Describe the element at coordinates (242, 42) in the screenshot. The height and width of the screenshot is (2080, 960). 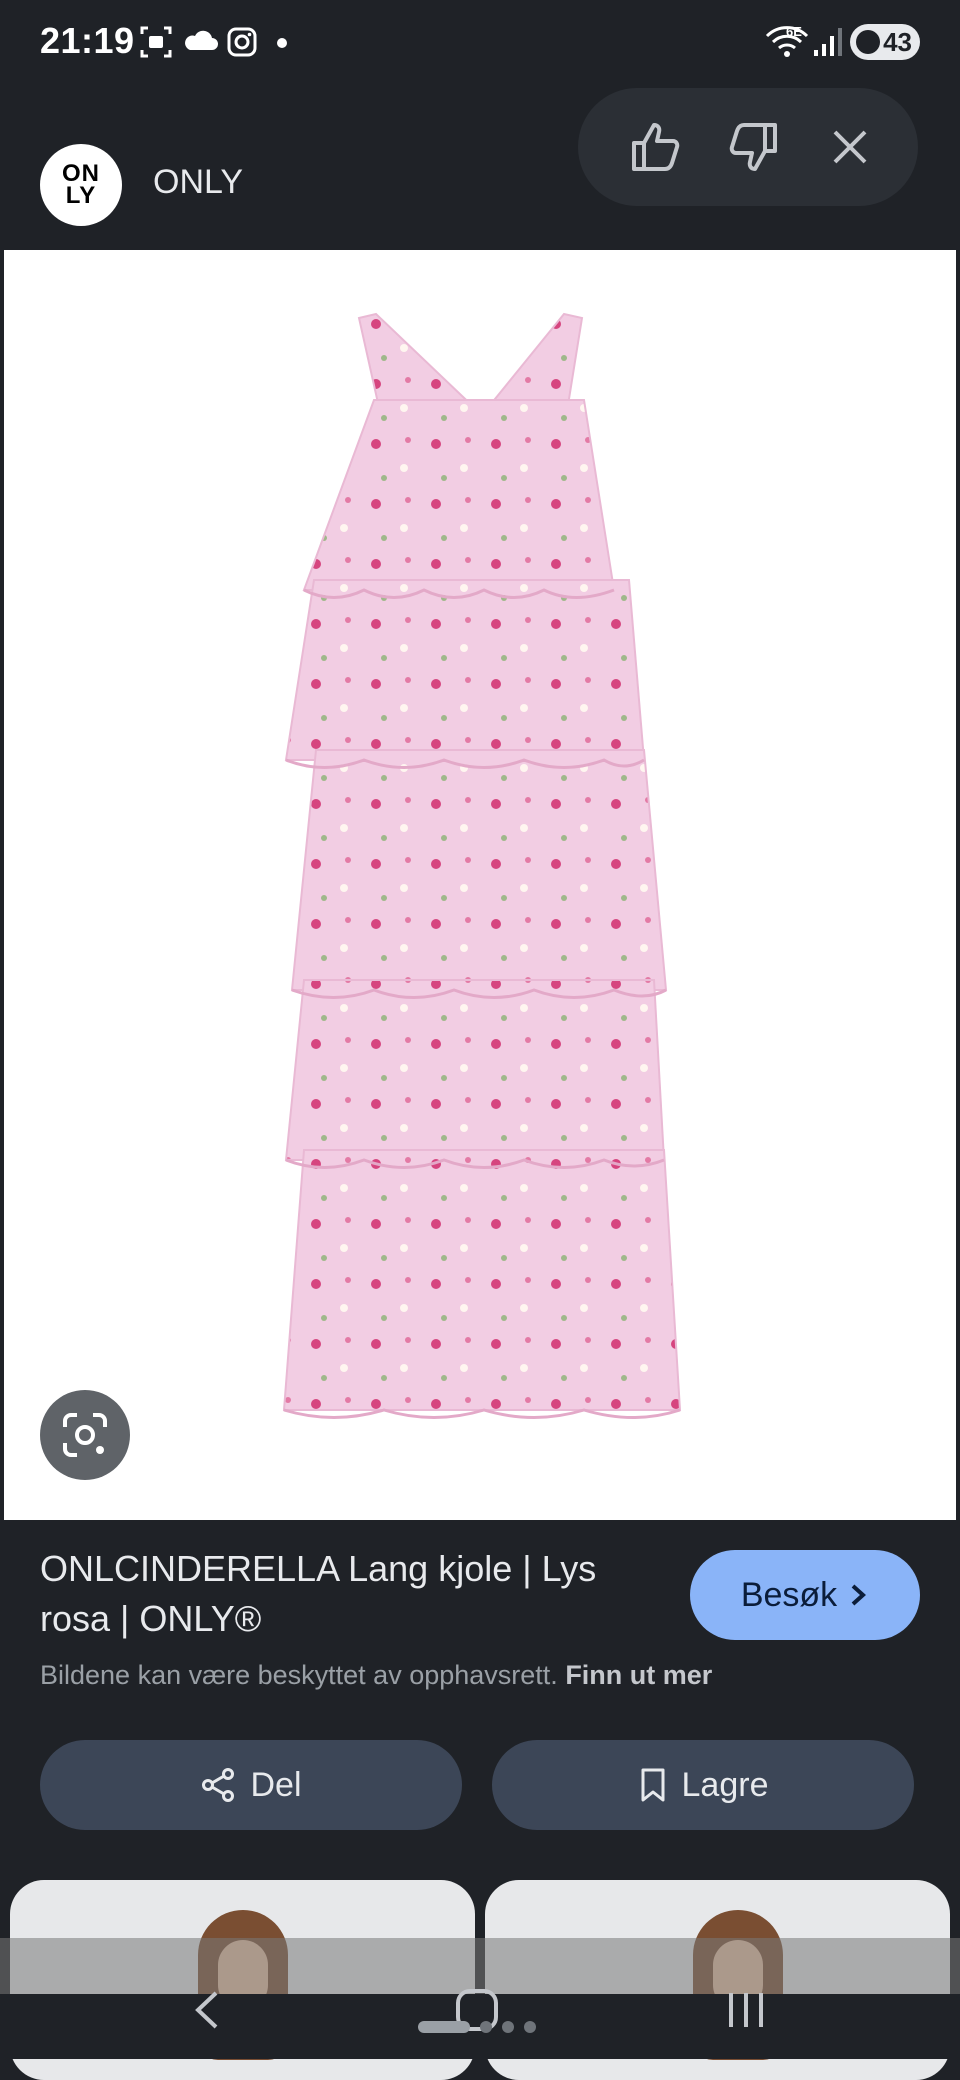
I see `instagram-icon` at that location.